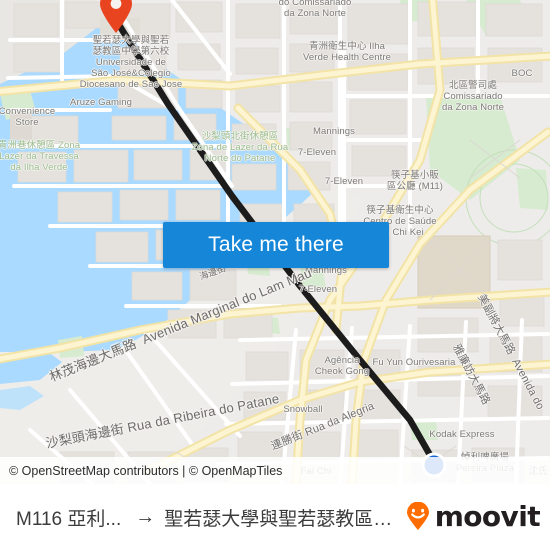 The height and width of the screenshot is (550, 550). I want to click on take-me-there-button: Take me there, so click(276, 245).